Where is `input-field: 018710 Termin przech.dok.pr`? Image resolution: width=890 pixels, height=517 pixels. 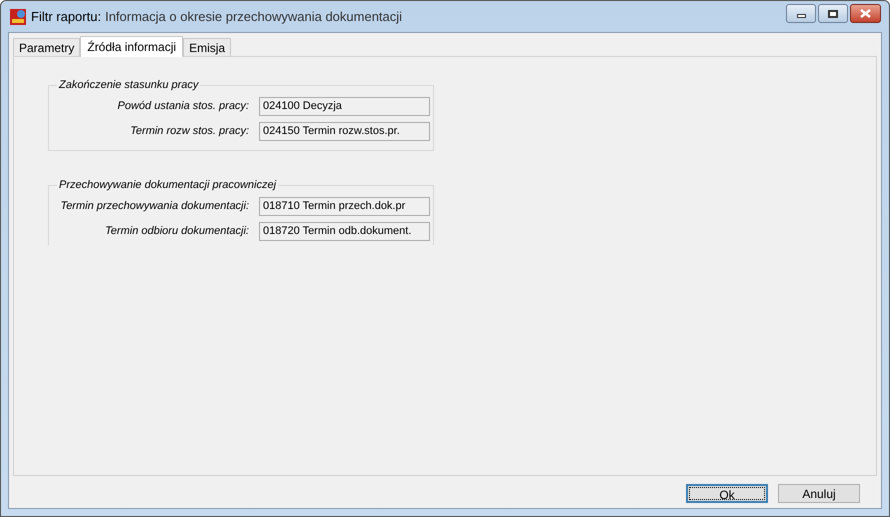
input-field: 018710 Termin przech.dok.pr is located at coordinates (344, 206).